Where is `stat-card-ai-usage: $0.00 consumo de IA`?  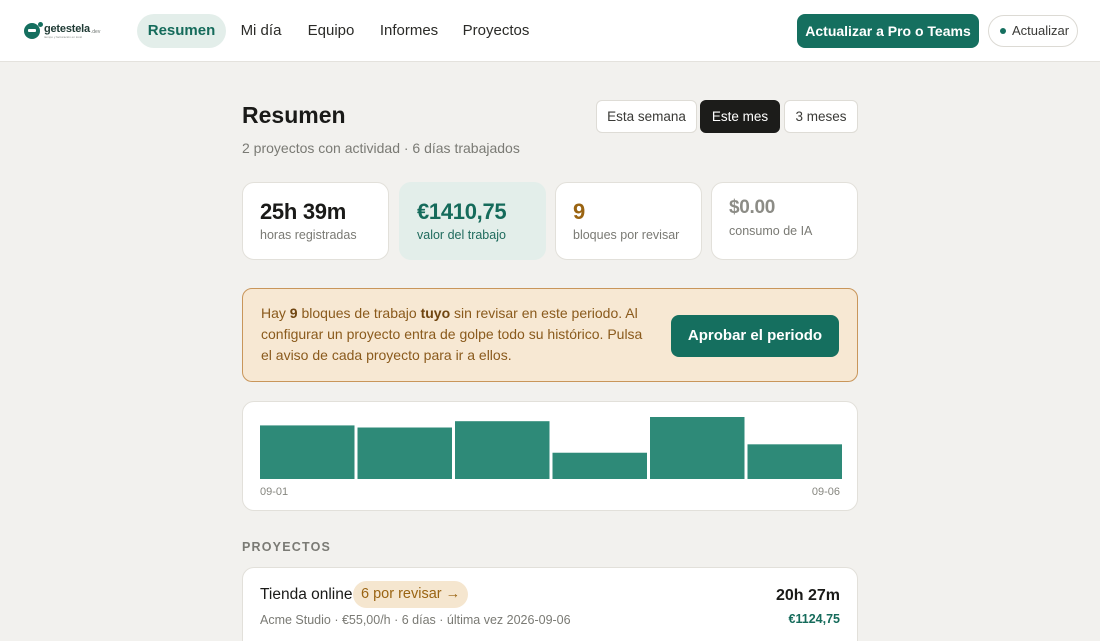 stat-card-ai-usage: $0.00 consumo de IA is located at coordinates (784, 221).